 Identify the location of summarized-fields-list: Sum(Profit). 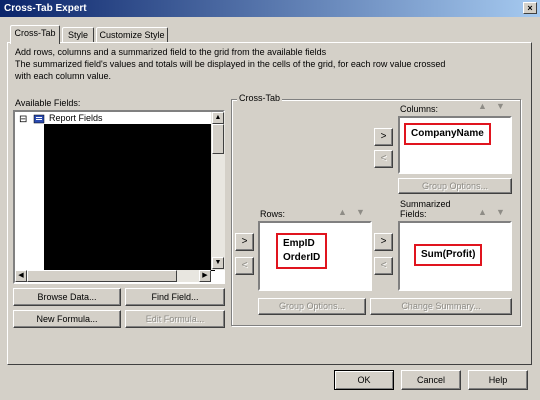
(455, 256).